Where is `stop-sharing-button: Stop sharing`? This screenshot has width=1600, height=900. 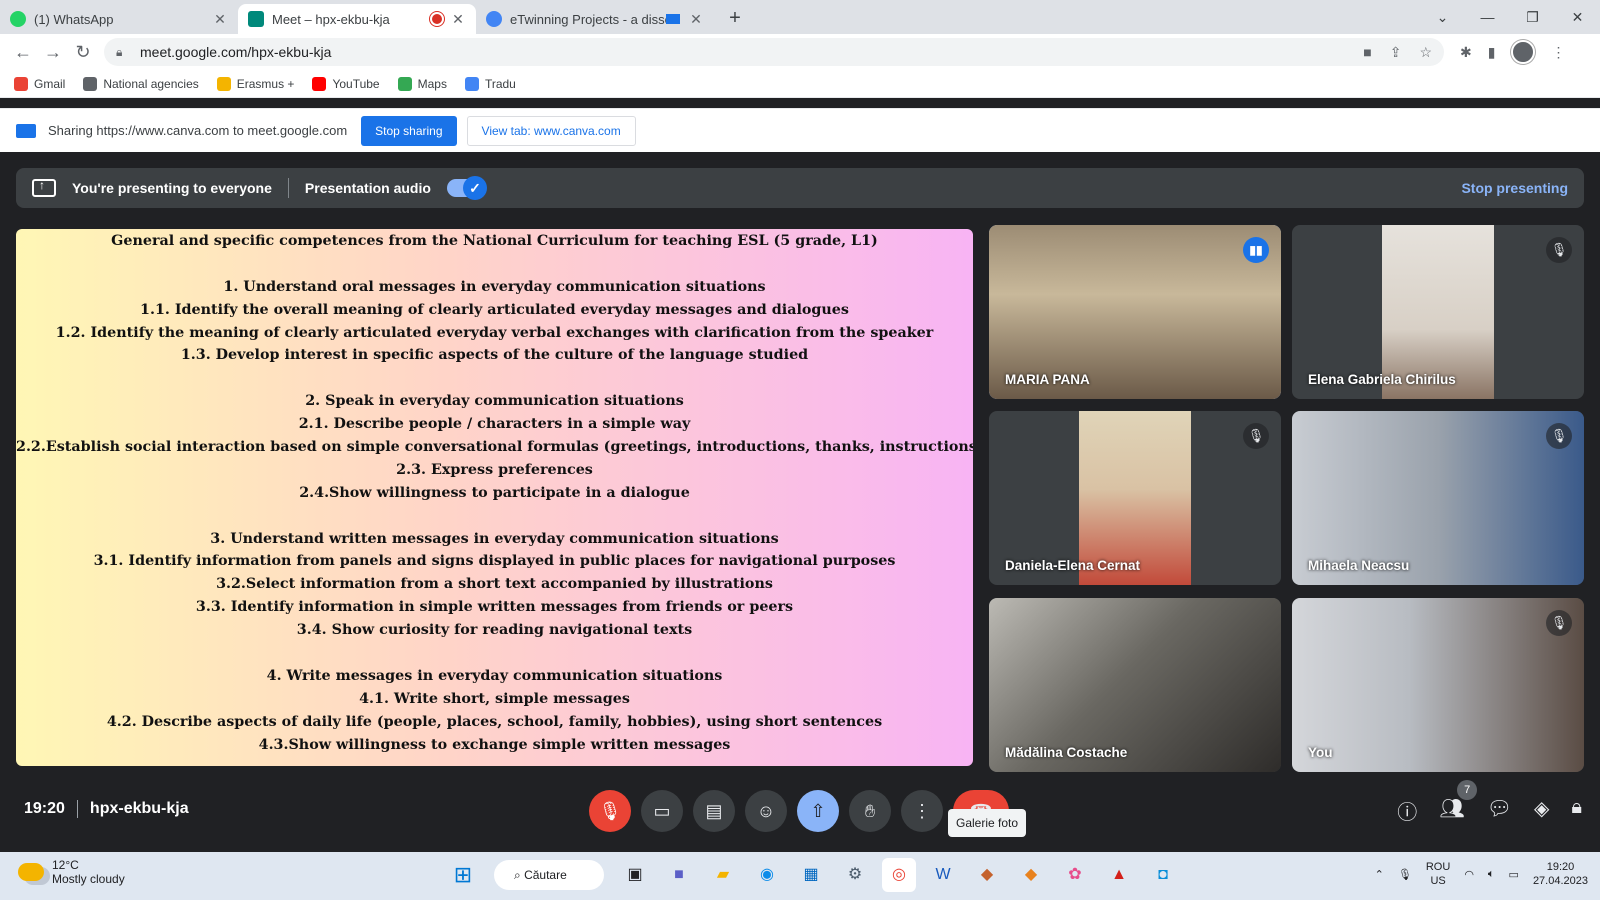 stop-sharing-button: Stop sharing is located at coordinates (409, 130).